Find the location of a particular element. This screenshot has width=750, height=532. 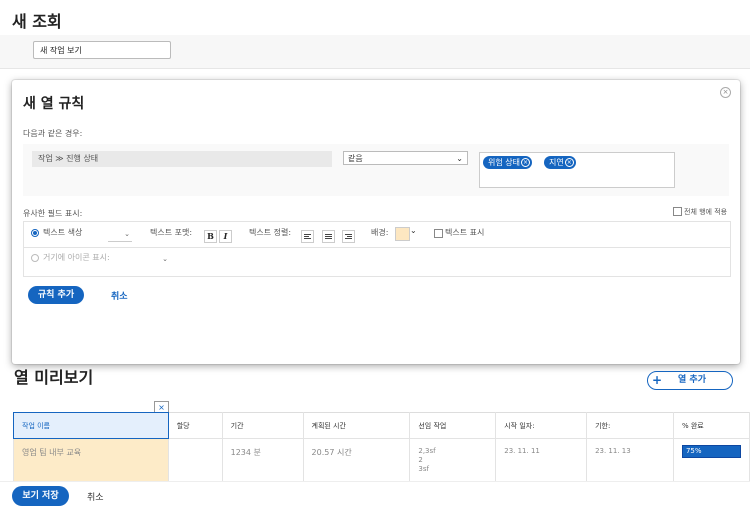

text-color-label: 텍스트 색상 is located at coordinates (63, 232).